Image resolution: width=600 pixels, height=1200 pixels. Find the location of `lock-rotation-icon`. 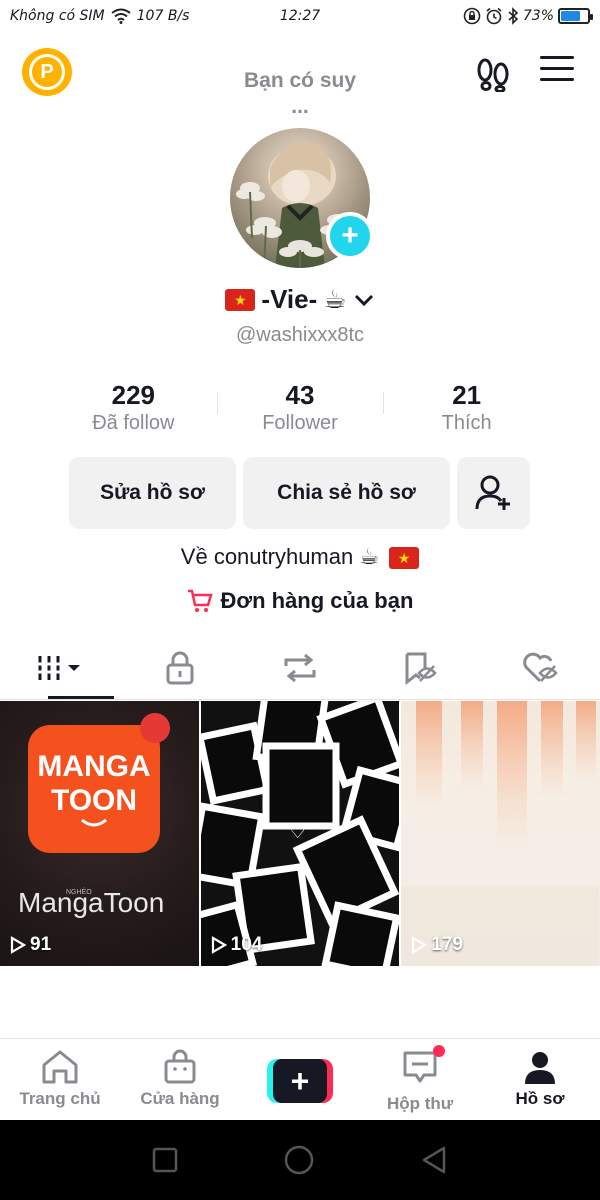

lock-rotation-icon is located at coordinates (472, 16).